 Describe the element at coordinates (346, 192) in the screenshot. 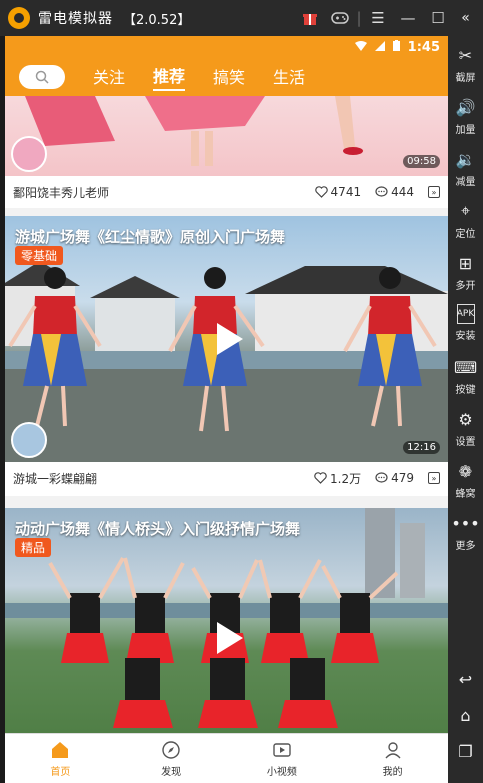

I see `like-count-value: 4741` at that location.